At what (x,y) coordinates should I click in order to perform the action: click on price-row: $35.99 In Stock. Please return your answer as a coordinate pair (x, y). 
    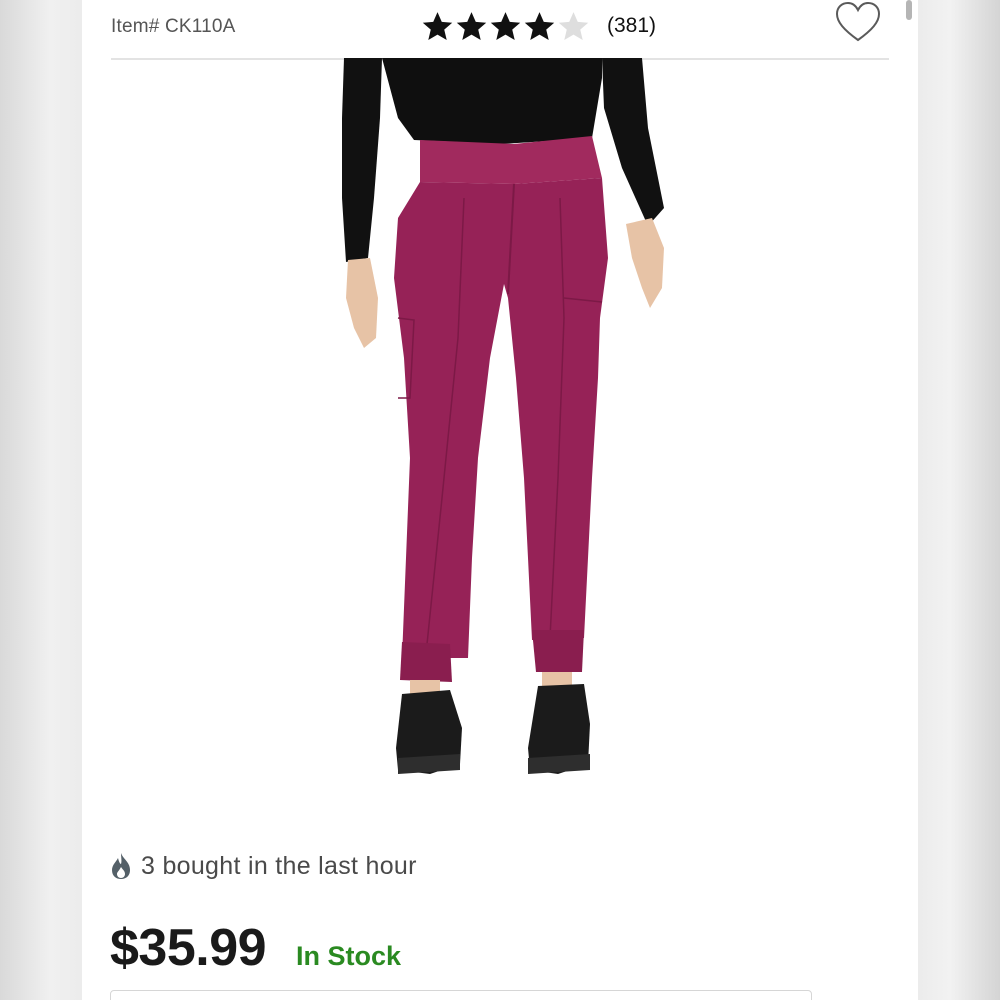
    Looking at the image, I should click on (255, 950).